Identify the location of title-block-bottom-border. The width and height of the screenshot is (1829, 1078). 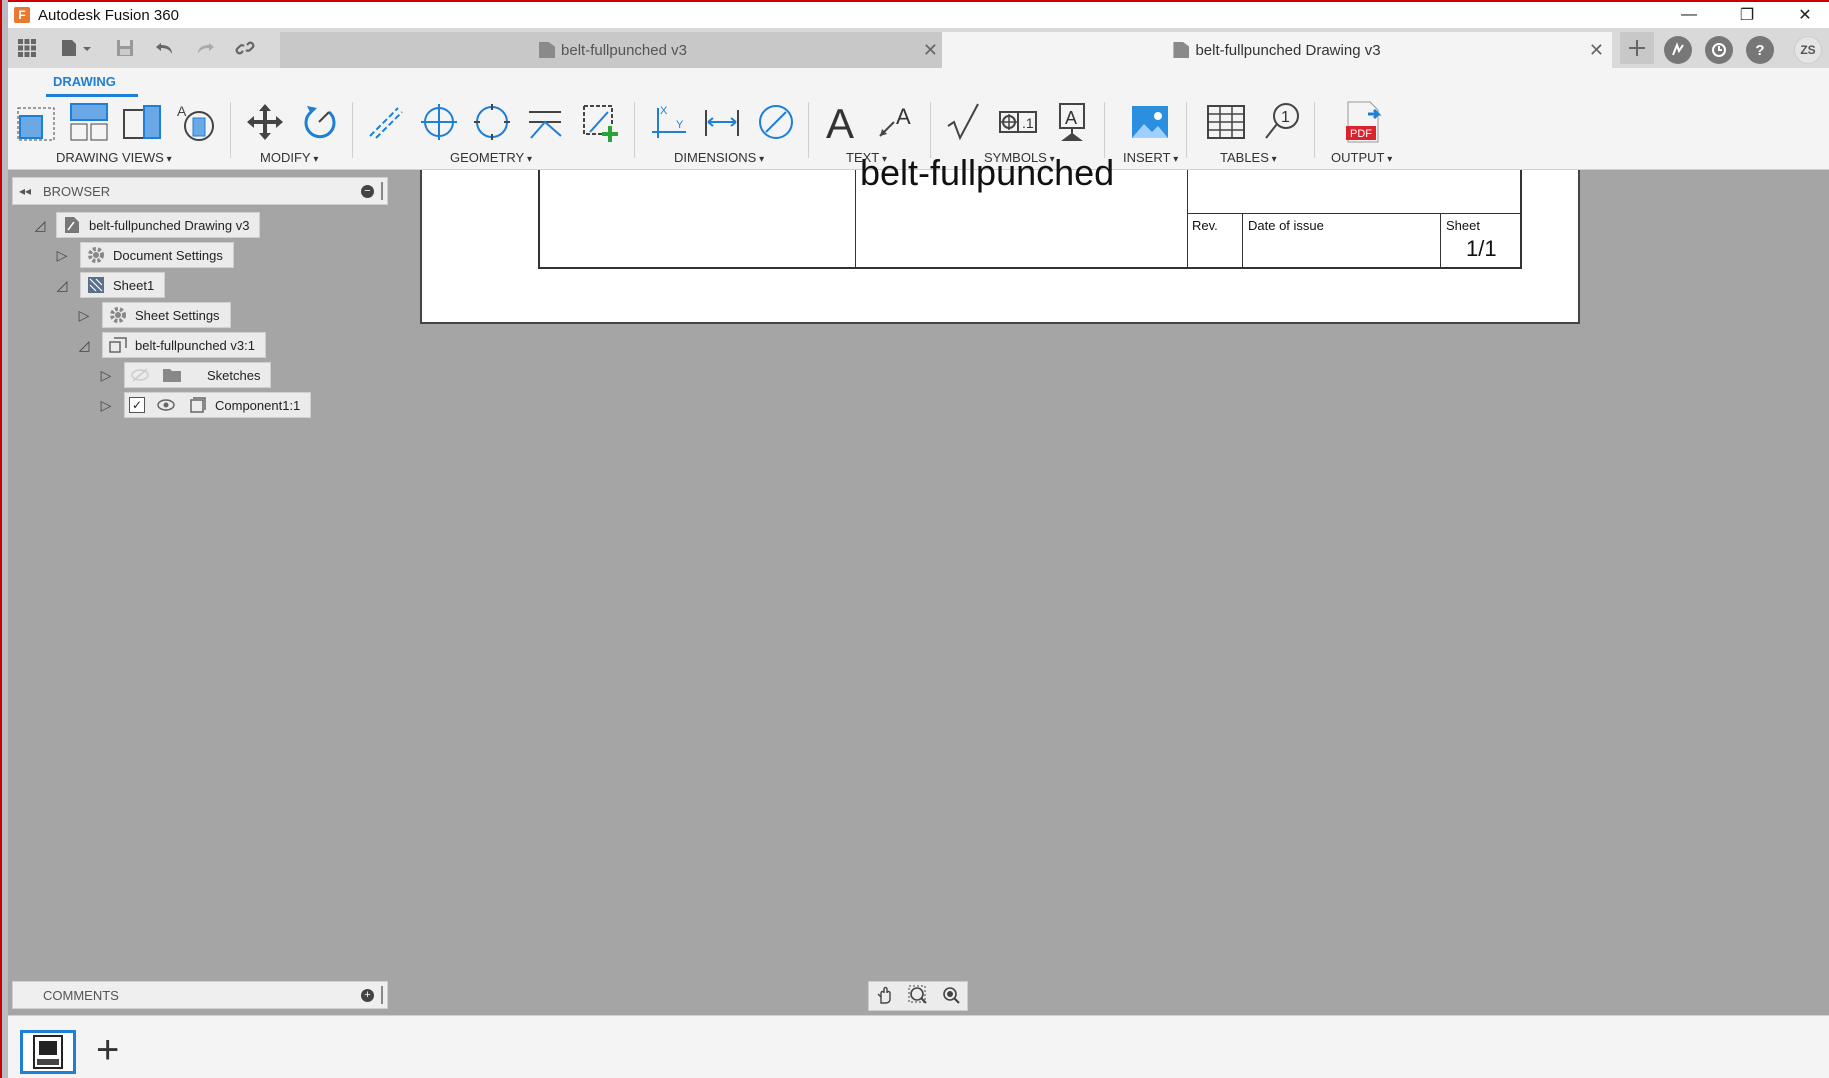
(1030, 268).